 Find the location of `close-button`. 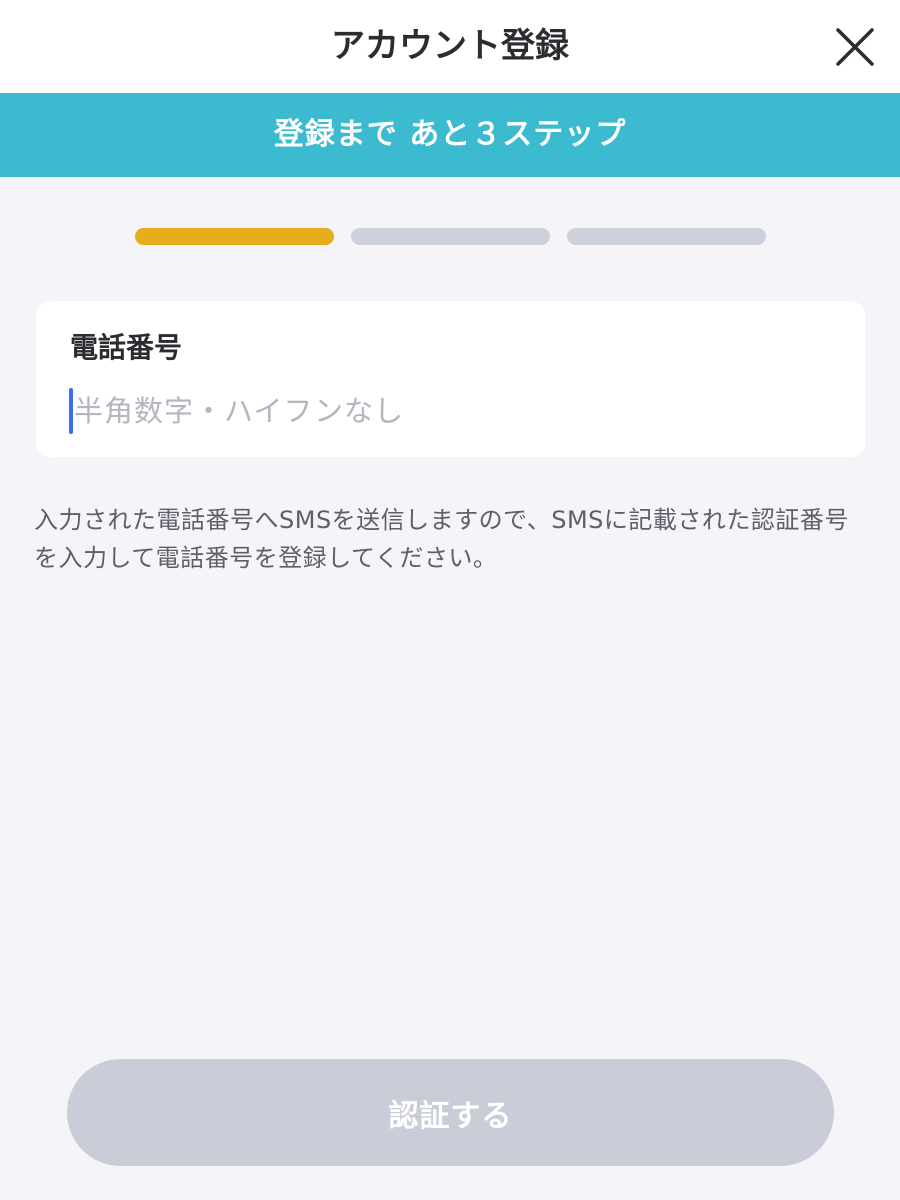

close-button is located at coordinates (855, 47).